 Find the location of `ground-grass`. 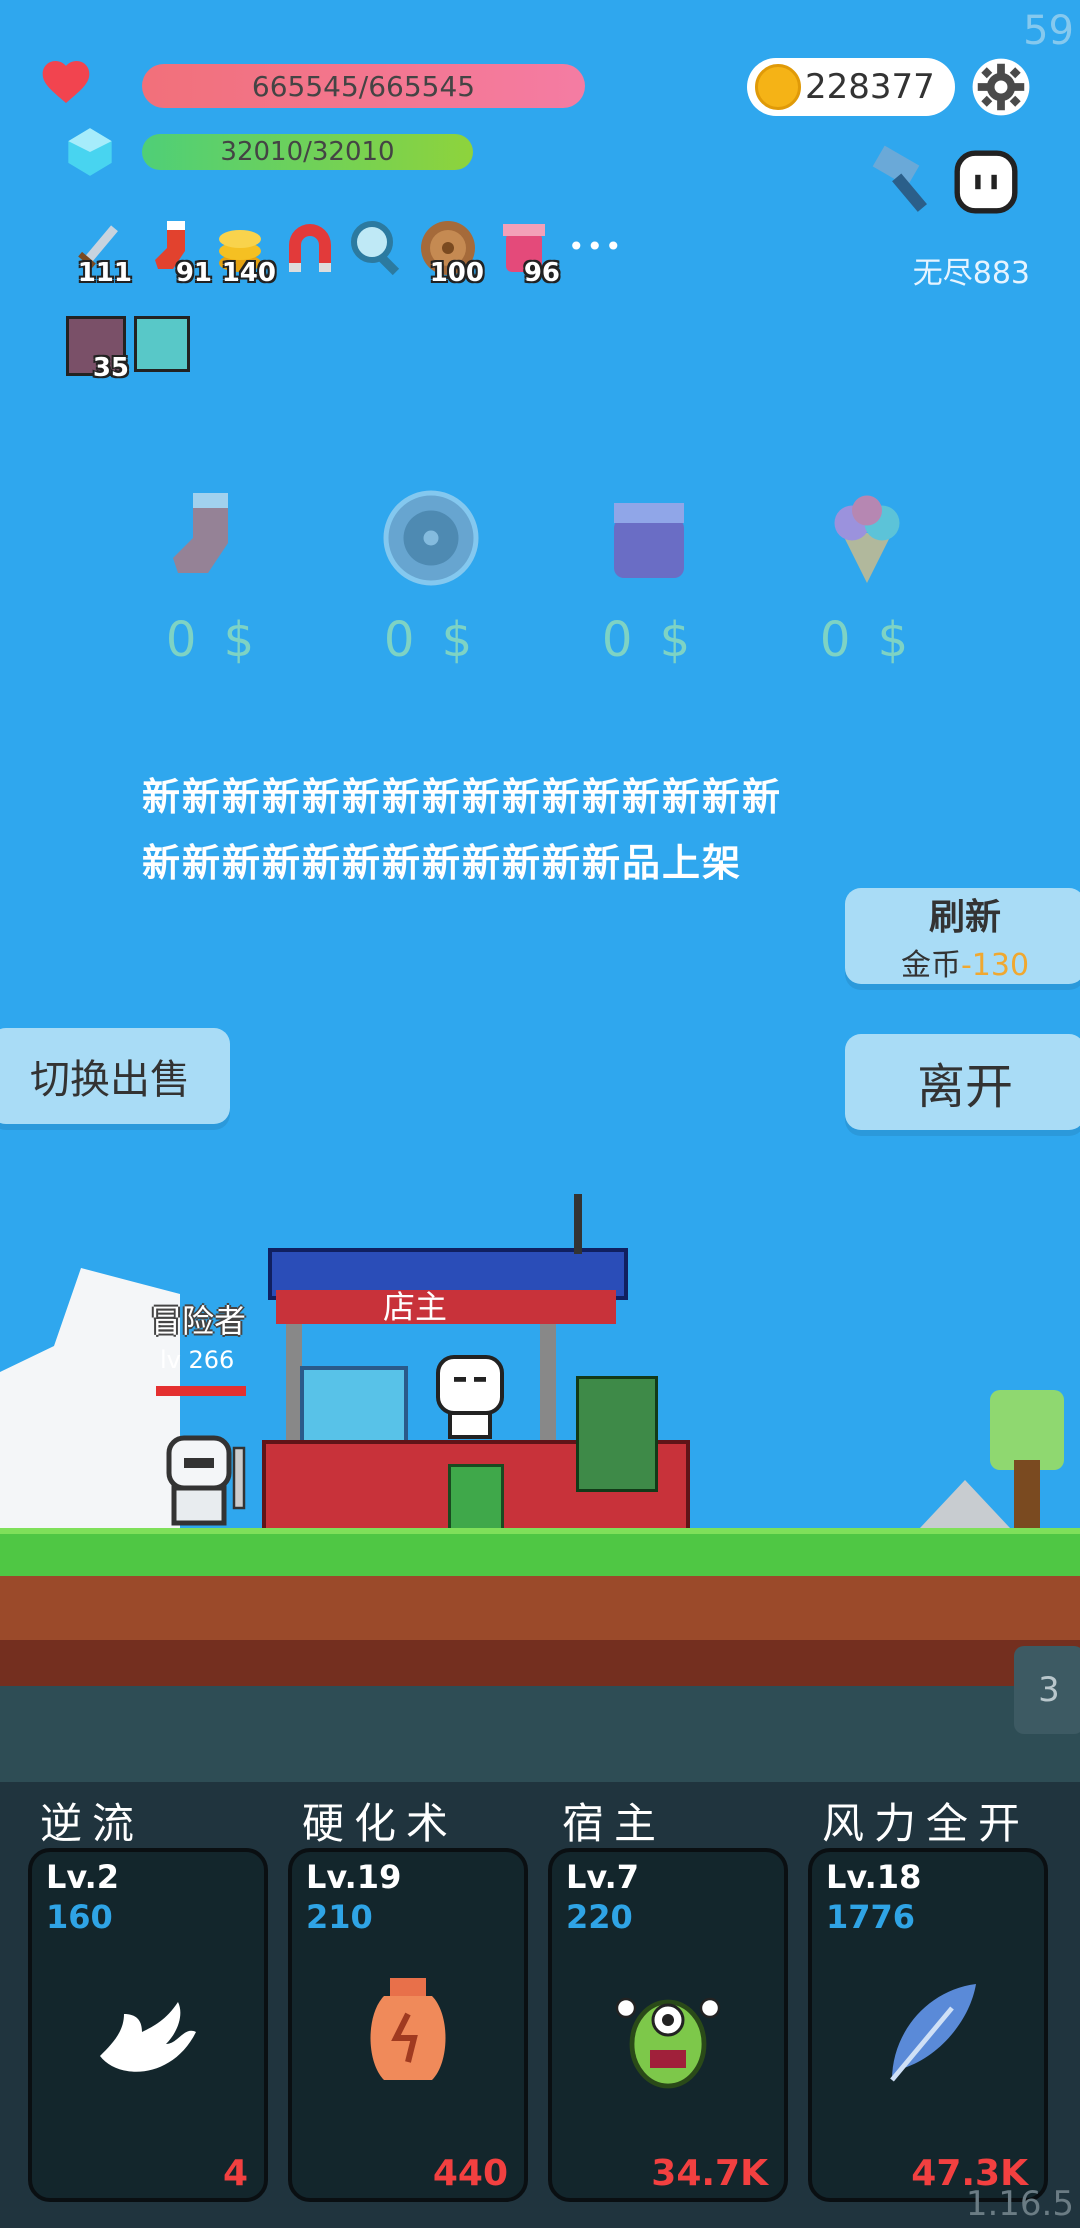

ground-grass is located at coordinates (540, 1555).